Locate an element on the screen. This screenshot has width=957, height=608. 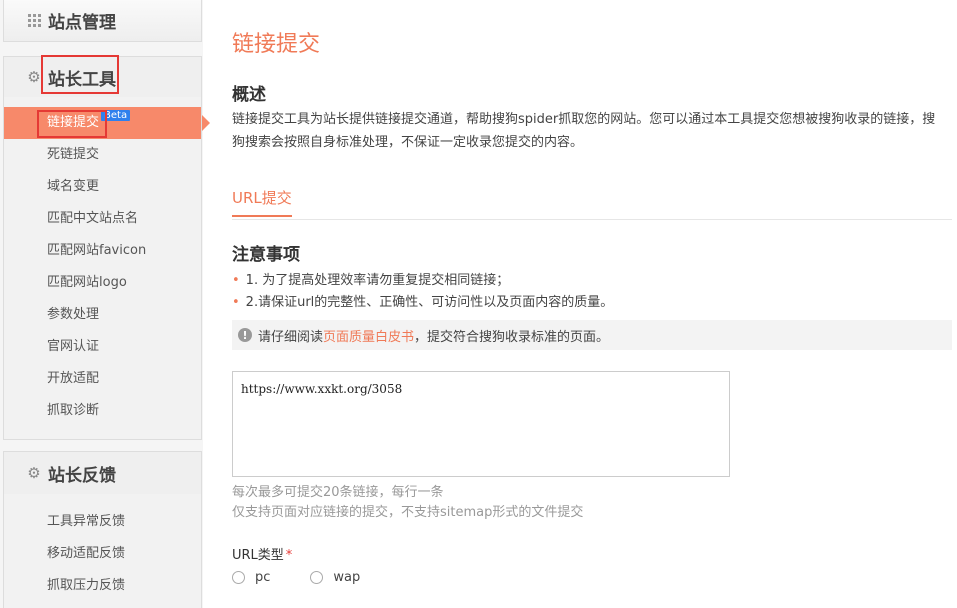
webmaster-feedback-title: 站长反馈 is located at coordinates (82, 475).